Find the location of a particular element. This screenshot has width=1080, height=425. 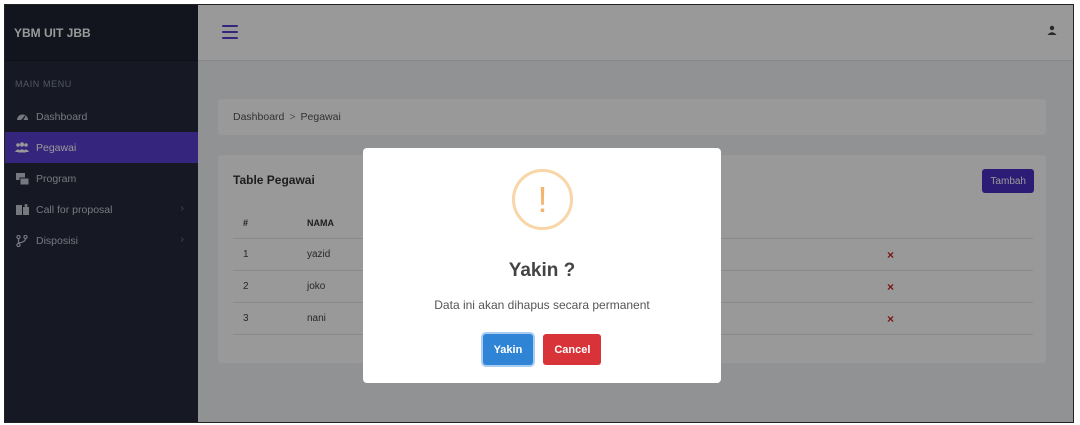

dialog-message: Data ini akan dihapus secara permanent is located at coordinates (542, 305).